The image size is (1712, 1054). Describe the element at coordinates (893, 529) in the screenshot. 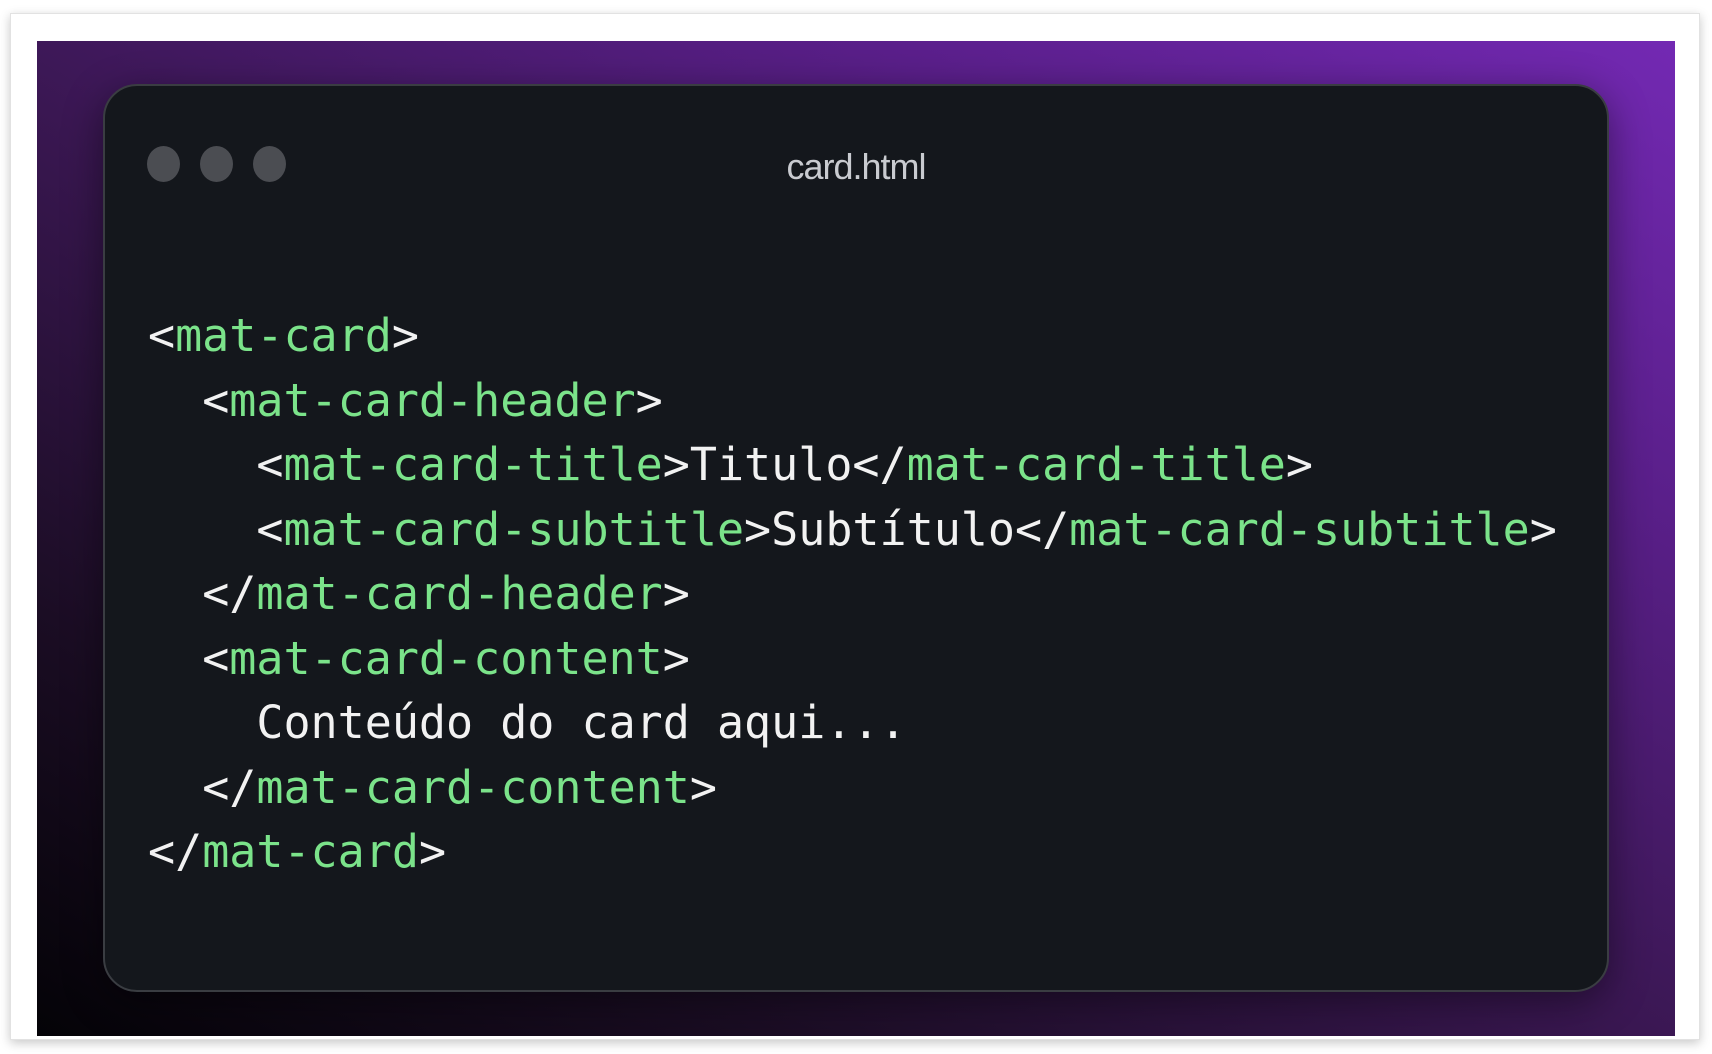

I see `code-text: Subtítulo` at that location.